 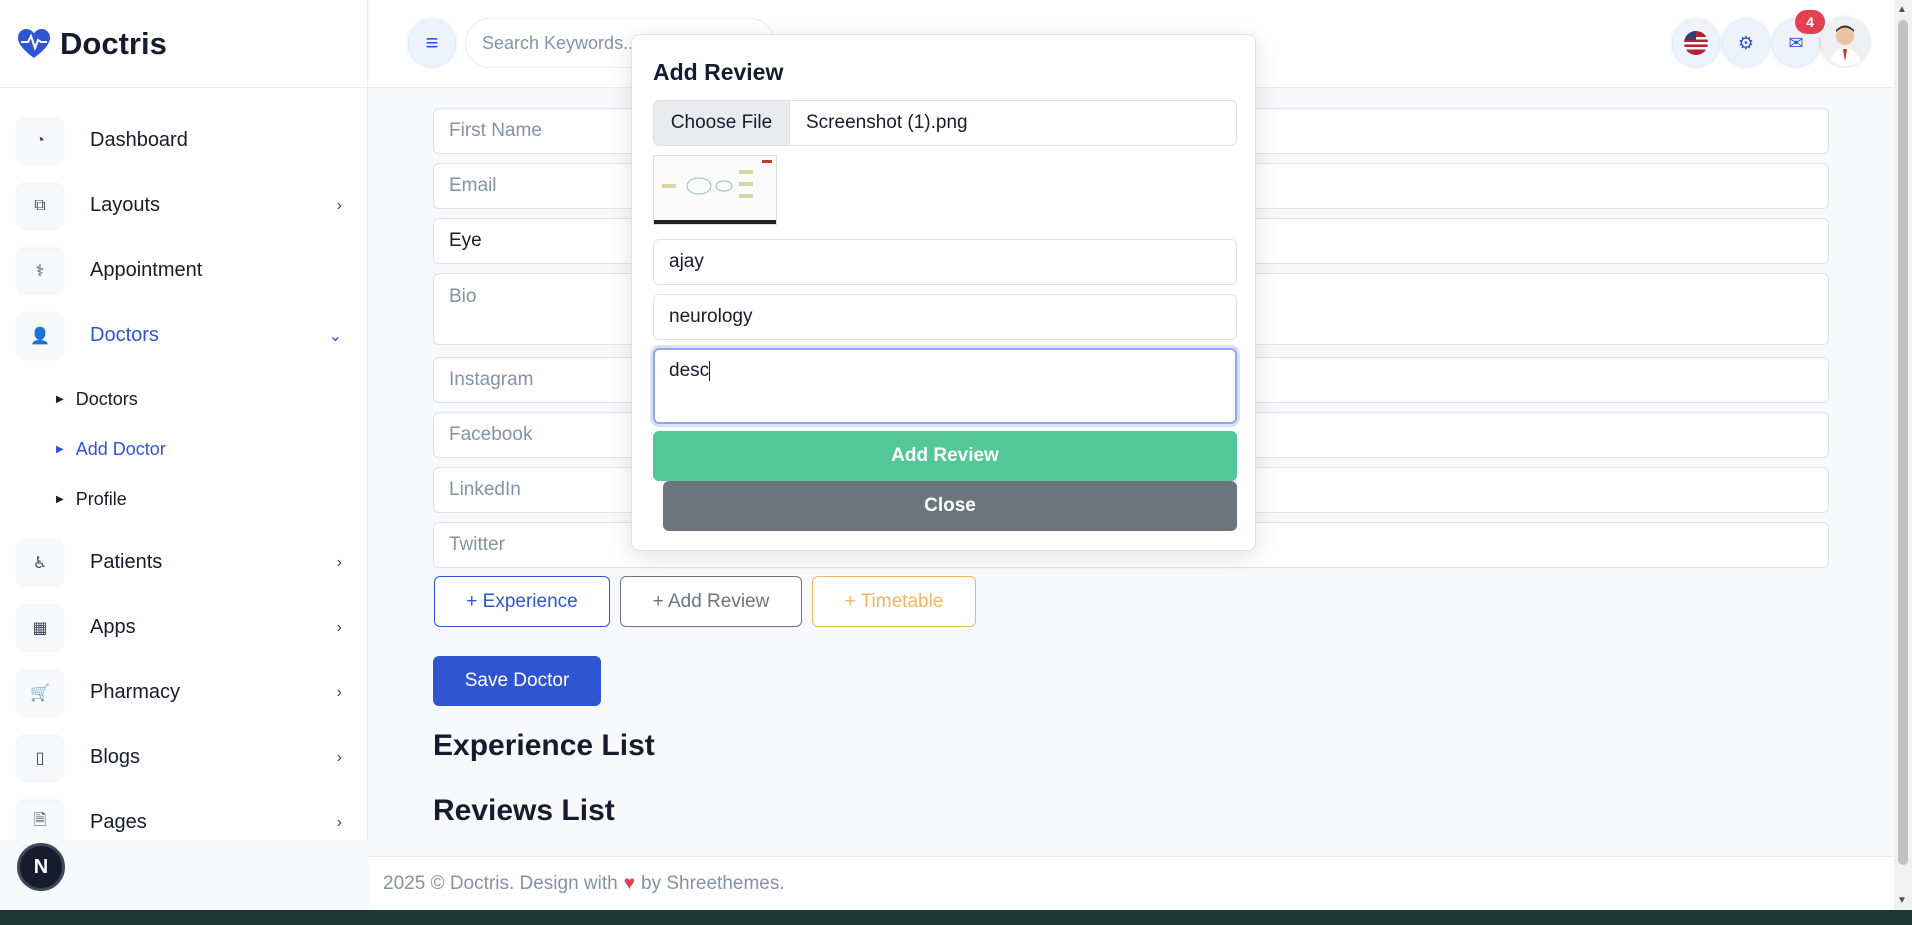 What do you see at coordinates (211, 499) in the screenshot?
I see `submenu-item-profile: ▶ Profile` at bounding box center [211, 499].